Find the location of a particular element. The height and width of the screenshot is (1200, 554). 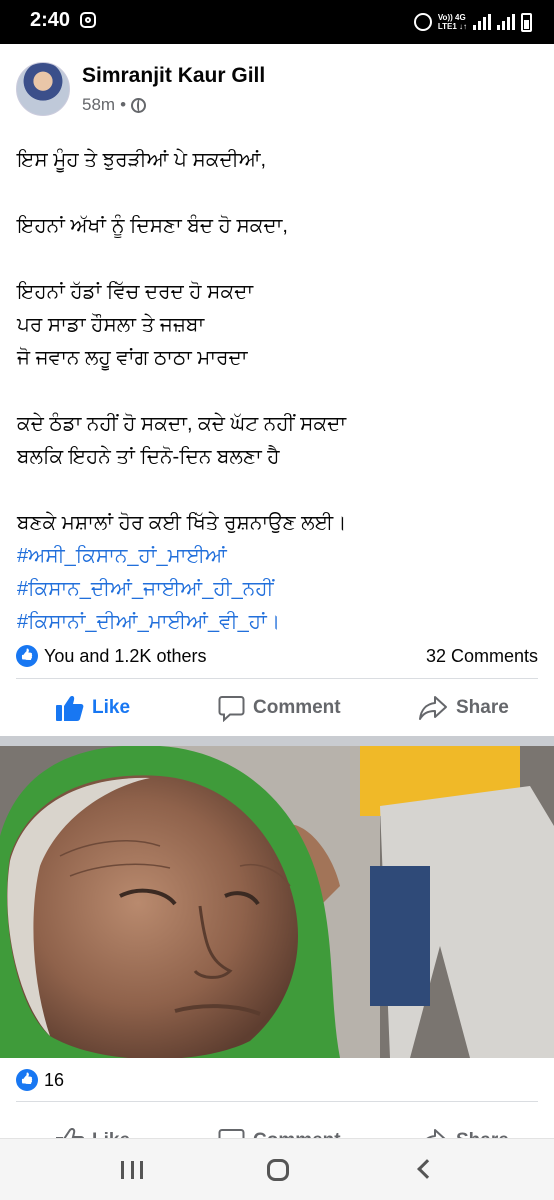

navigation-bar is located at coordinates (277, 1169).